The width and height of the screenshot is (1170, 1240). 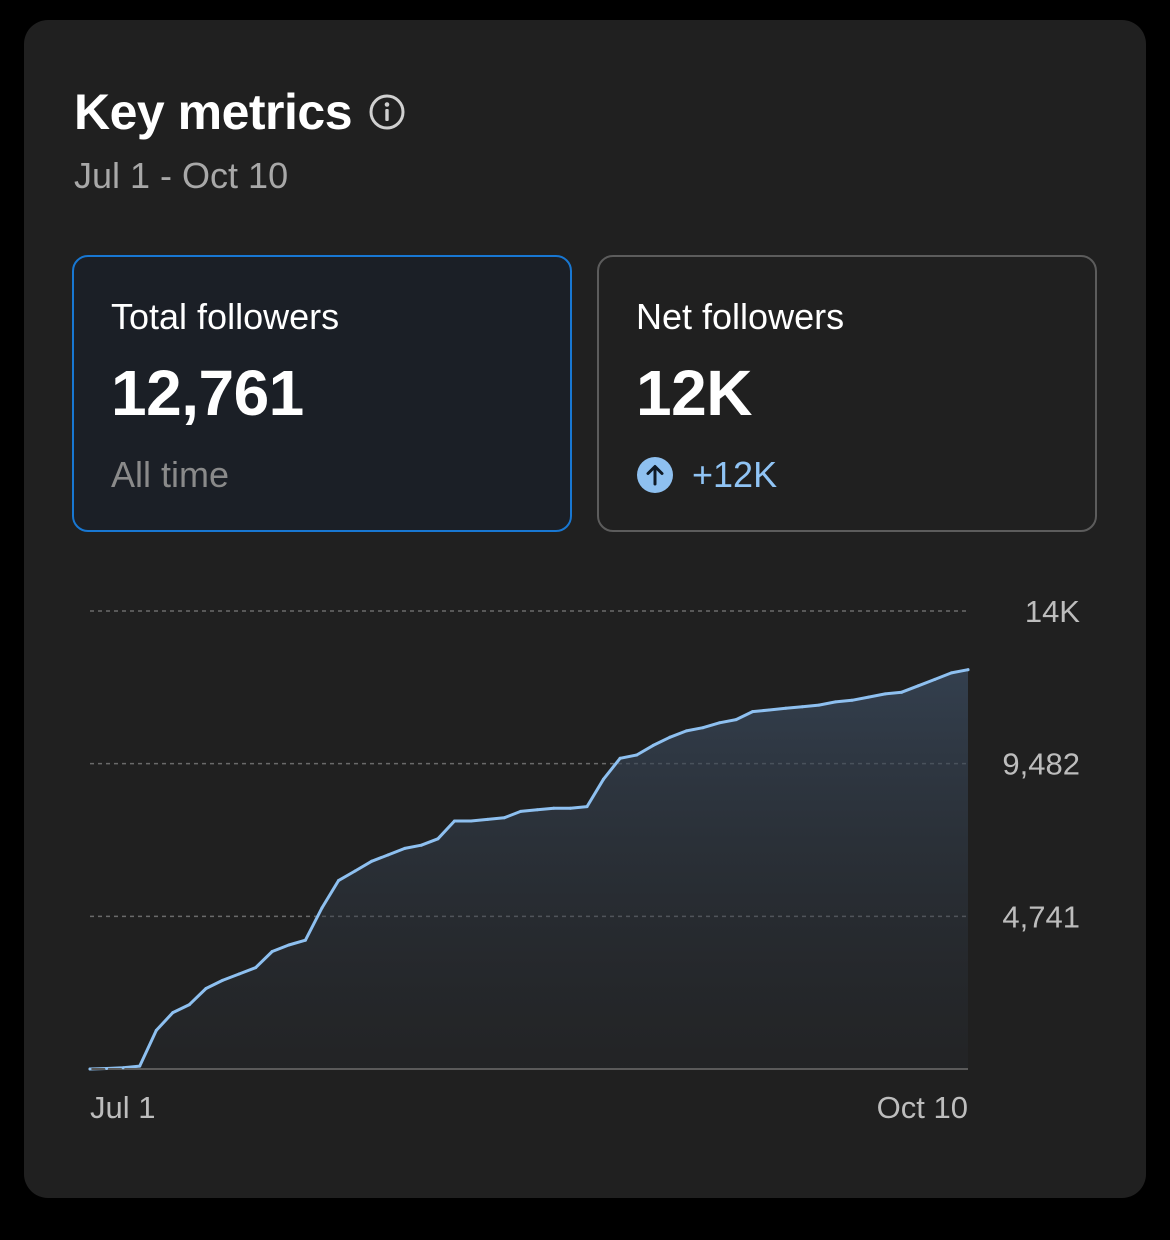 What do you see at coordinates (122, 1107) in the screenshot?
I see `x-tick-label: Jul 1` at bounding box center [122, 1107].